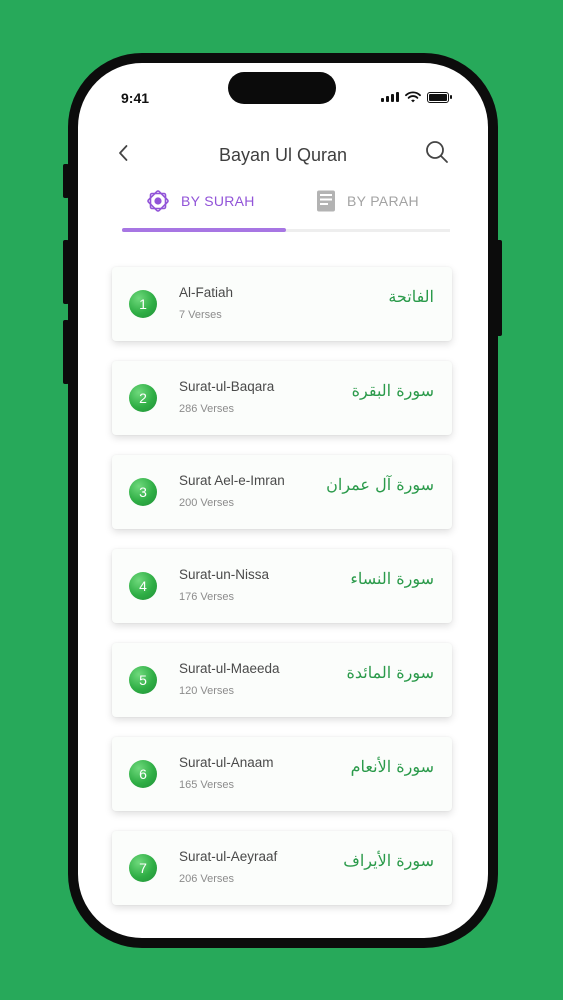 The width and height of the screenshot is (563, 1000). What do you see at coordinates (143, 492) in the screenshot?
I see `surah-number-badge: 3` at bounding box center [143, 492].